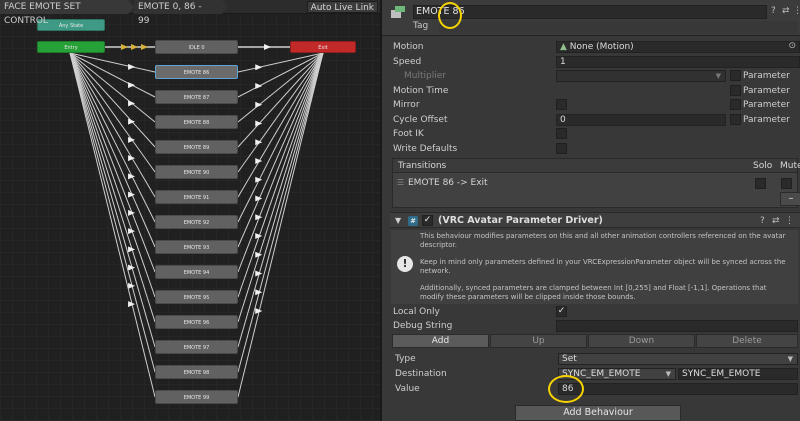 The height and width of the screenshot is (421, 800). Describe the element at coordinates (196, 47) in the screenshot. I see `state-node: IDLE 0` at that location.